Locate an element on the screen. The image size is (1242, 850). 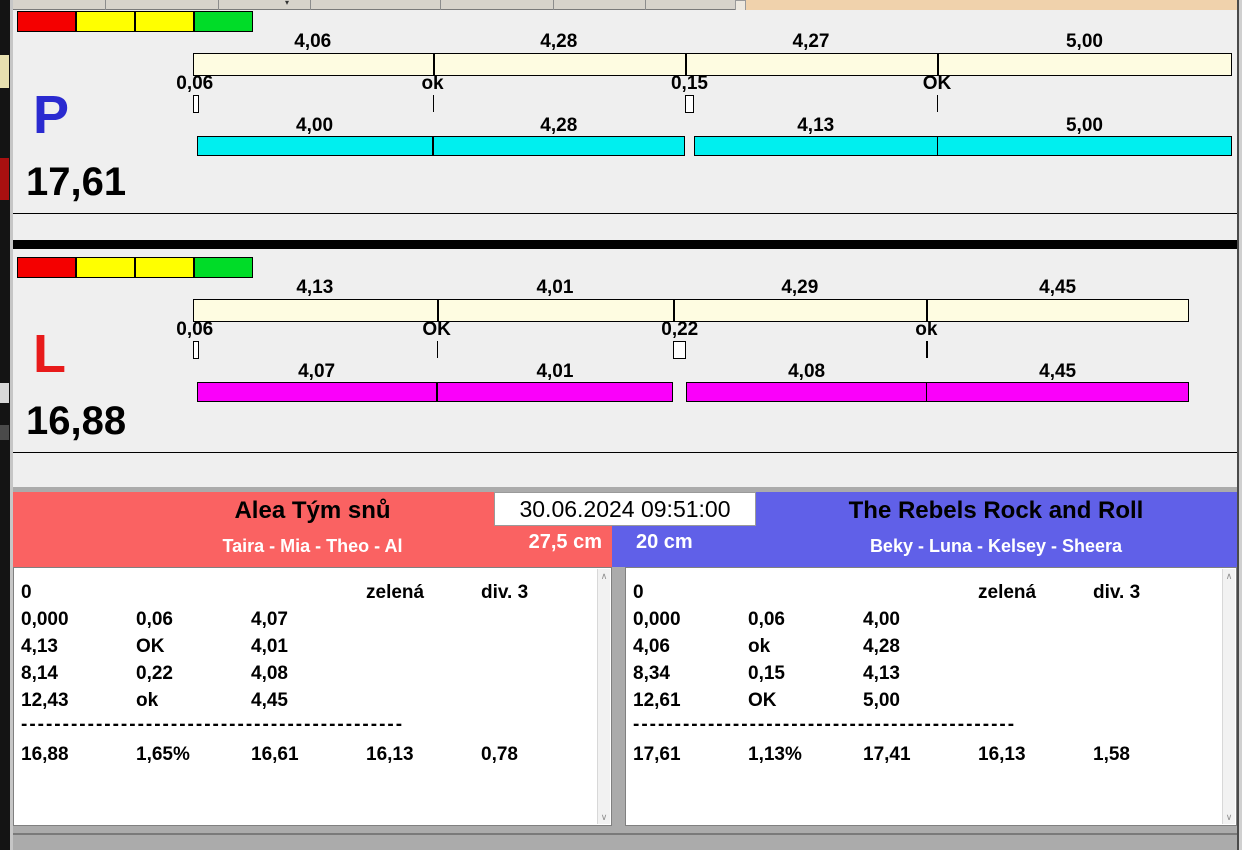
datetime-display: 30.06.2024 09:51:00 is located at coordinates (625, 509).